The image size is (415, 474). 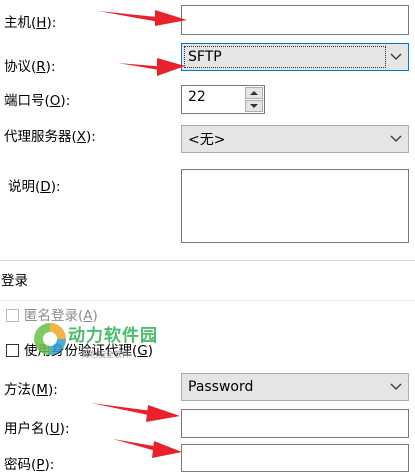 I want to click on spin-up-button, so click(x=254, y=93).